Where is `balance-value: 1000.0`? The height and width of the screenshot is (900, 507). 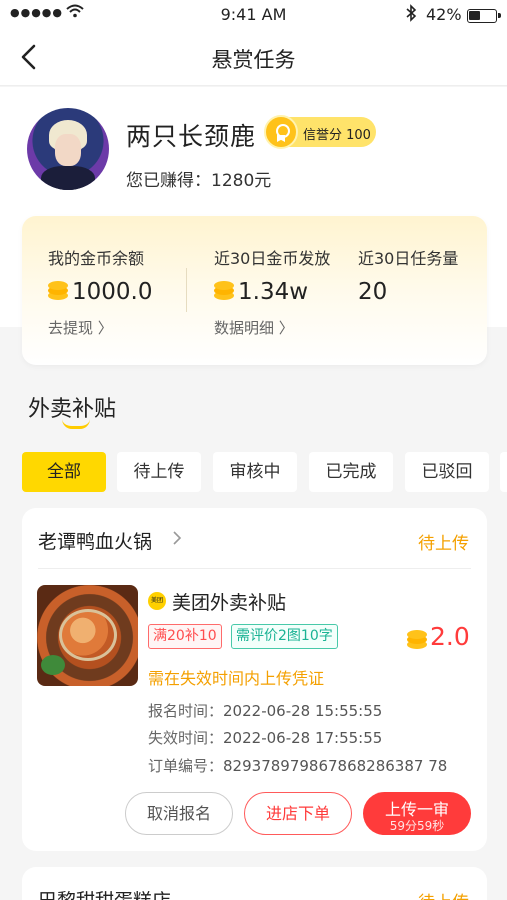 balance-value: 1000.0 is located at coordinates (100, 292).